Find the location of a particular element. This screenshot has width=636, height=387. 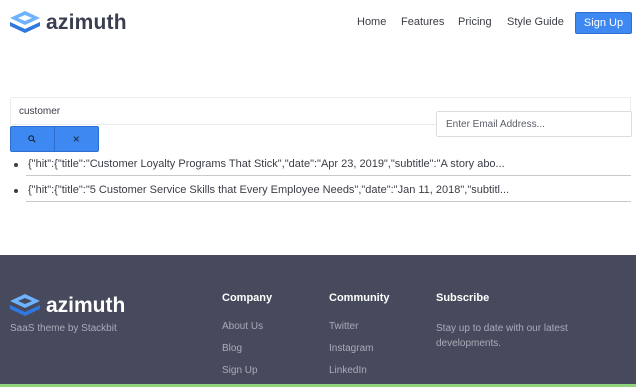

footer-community-heading: Community is located at coordinates (359, 298).